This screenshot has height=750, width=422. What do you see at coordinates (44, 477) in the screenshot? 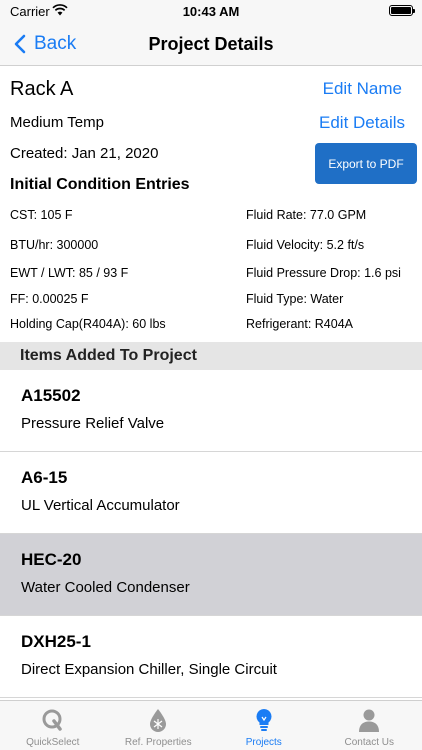
I see `item-code: A6-15` at bounding box center [44, 477].